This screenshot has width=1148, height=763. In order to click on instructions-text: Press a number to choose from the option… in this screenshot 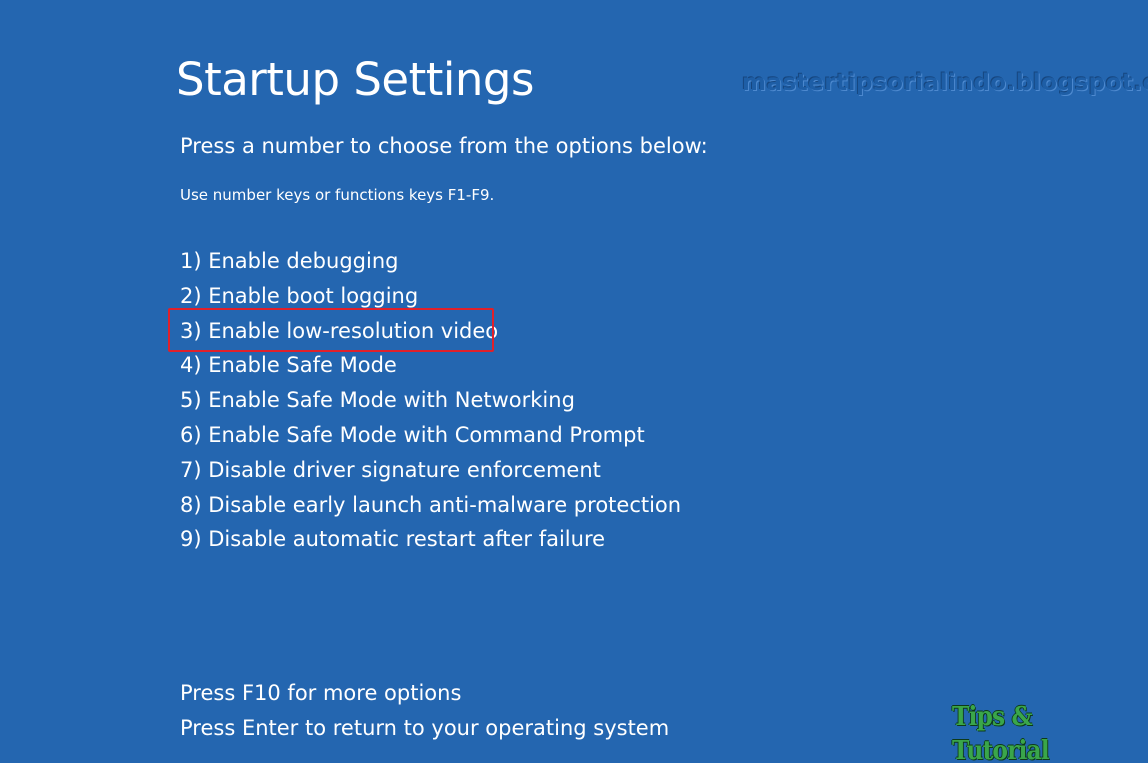, I will do `click(444, 146)`.